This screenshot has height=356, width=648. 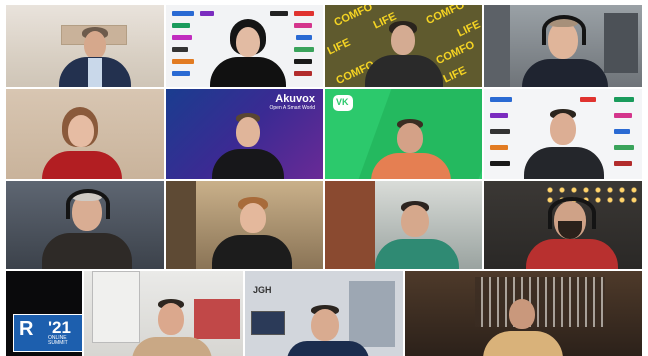 I want to click on door-frame, so click(x=350, y=225).